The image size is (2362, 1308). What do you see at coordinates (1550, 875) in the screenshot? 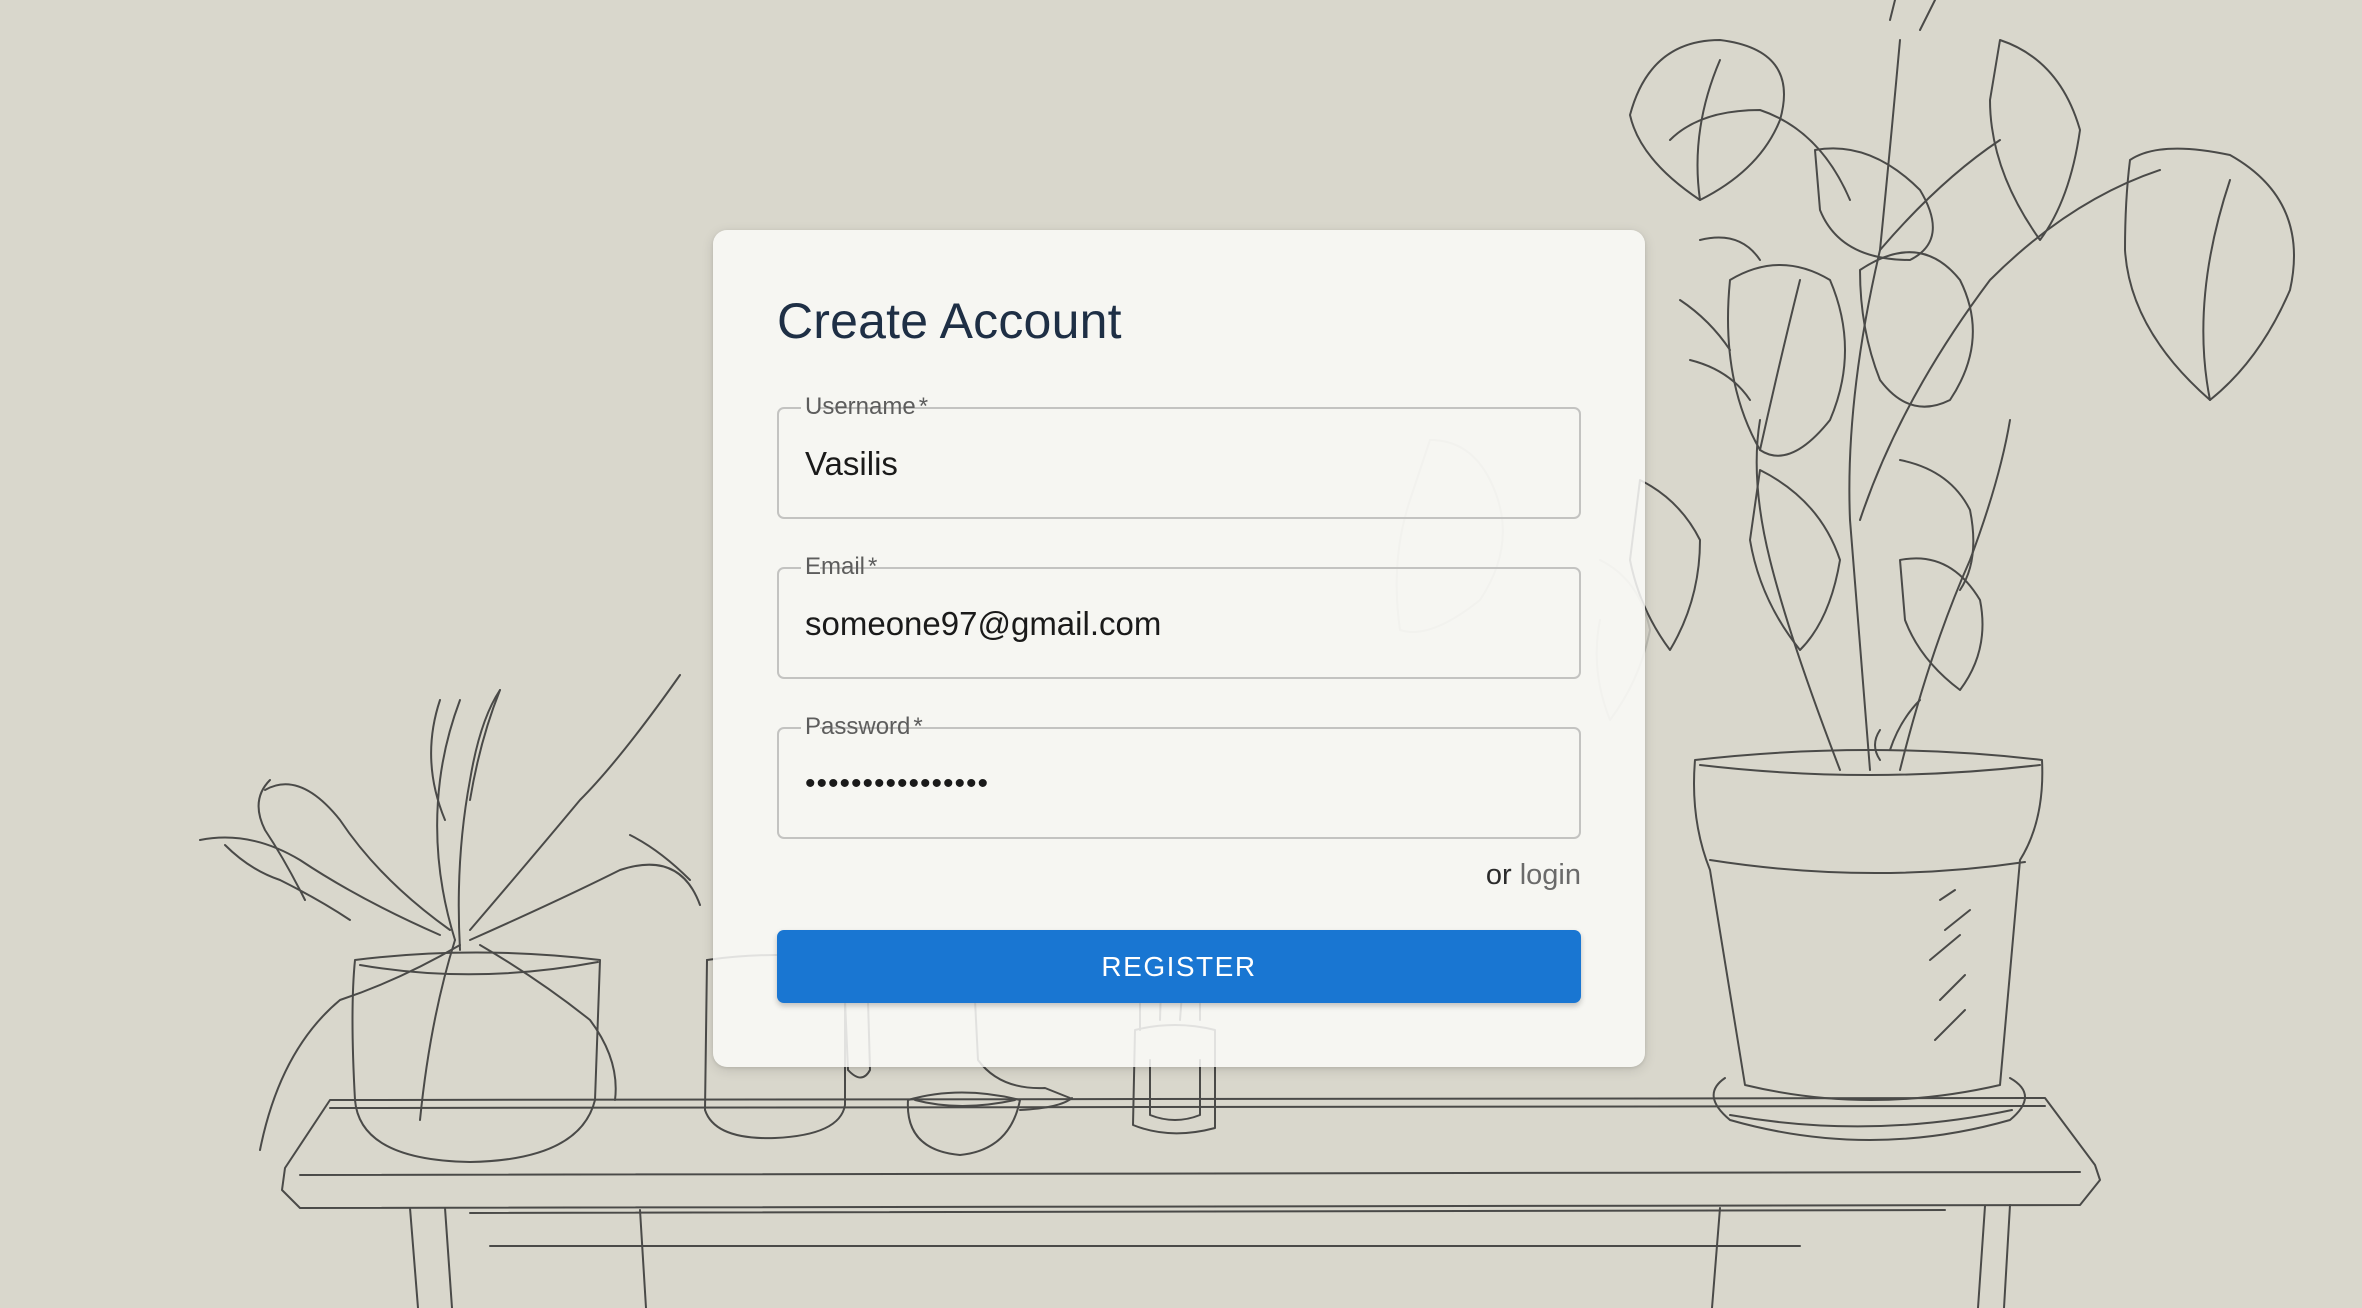
I see `login-link: login` at bounding box center [1550, 875].